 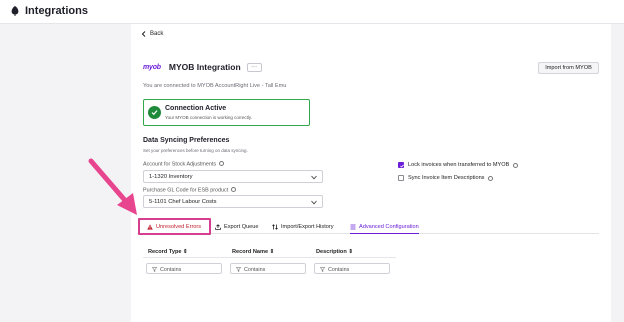 I want to click on top-bar: Integrations, so click(x=312, y=12).